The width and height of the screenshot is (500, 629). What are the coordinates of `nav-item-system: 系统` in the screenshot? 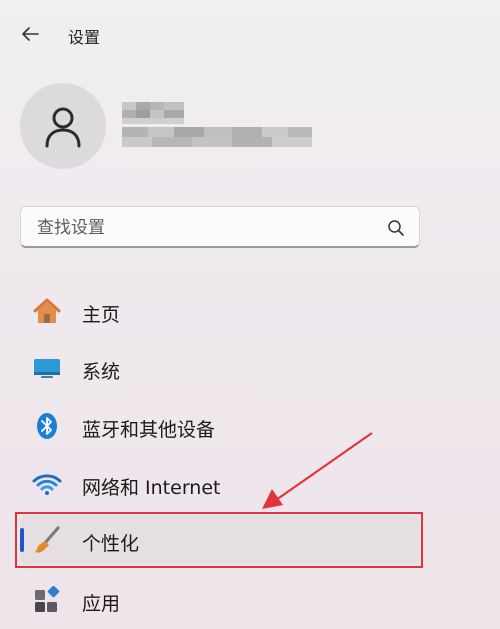 It's located at (220, 368).